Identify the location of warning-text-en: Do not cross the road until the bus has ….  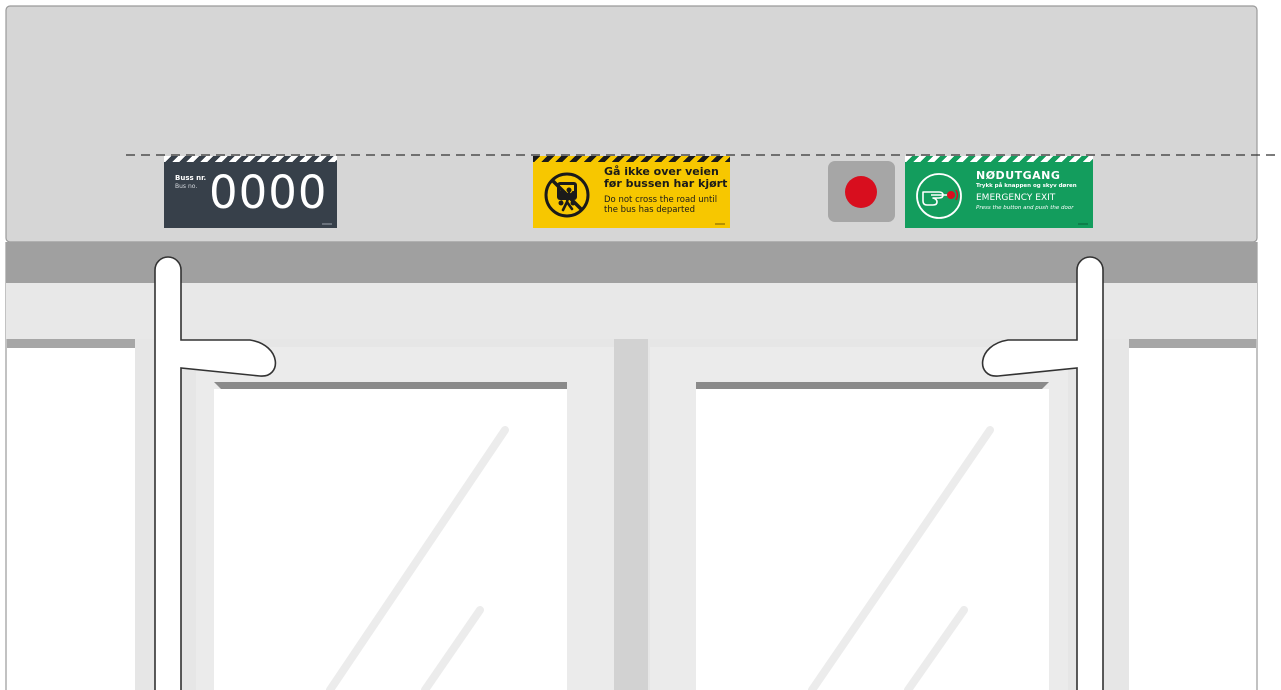
(660, 205).